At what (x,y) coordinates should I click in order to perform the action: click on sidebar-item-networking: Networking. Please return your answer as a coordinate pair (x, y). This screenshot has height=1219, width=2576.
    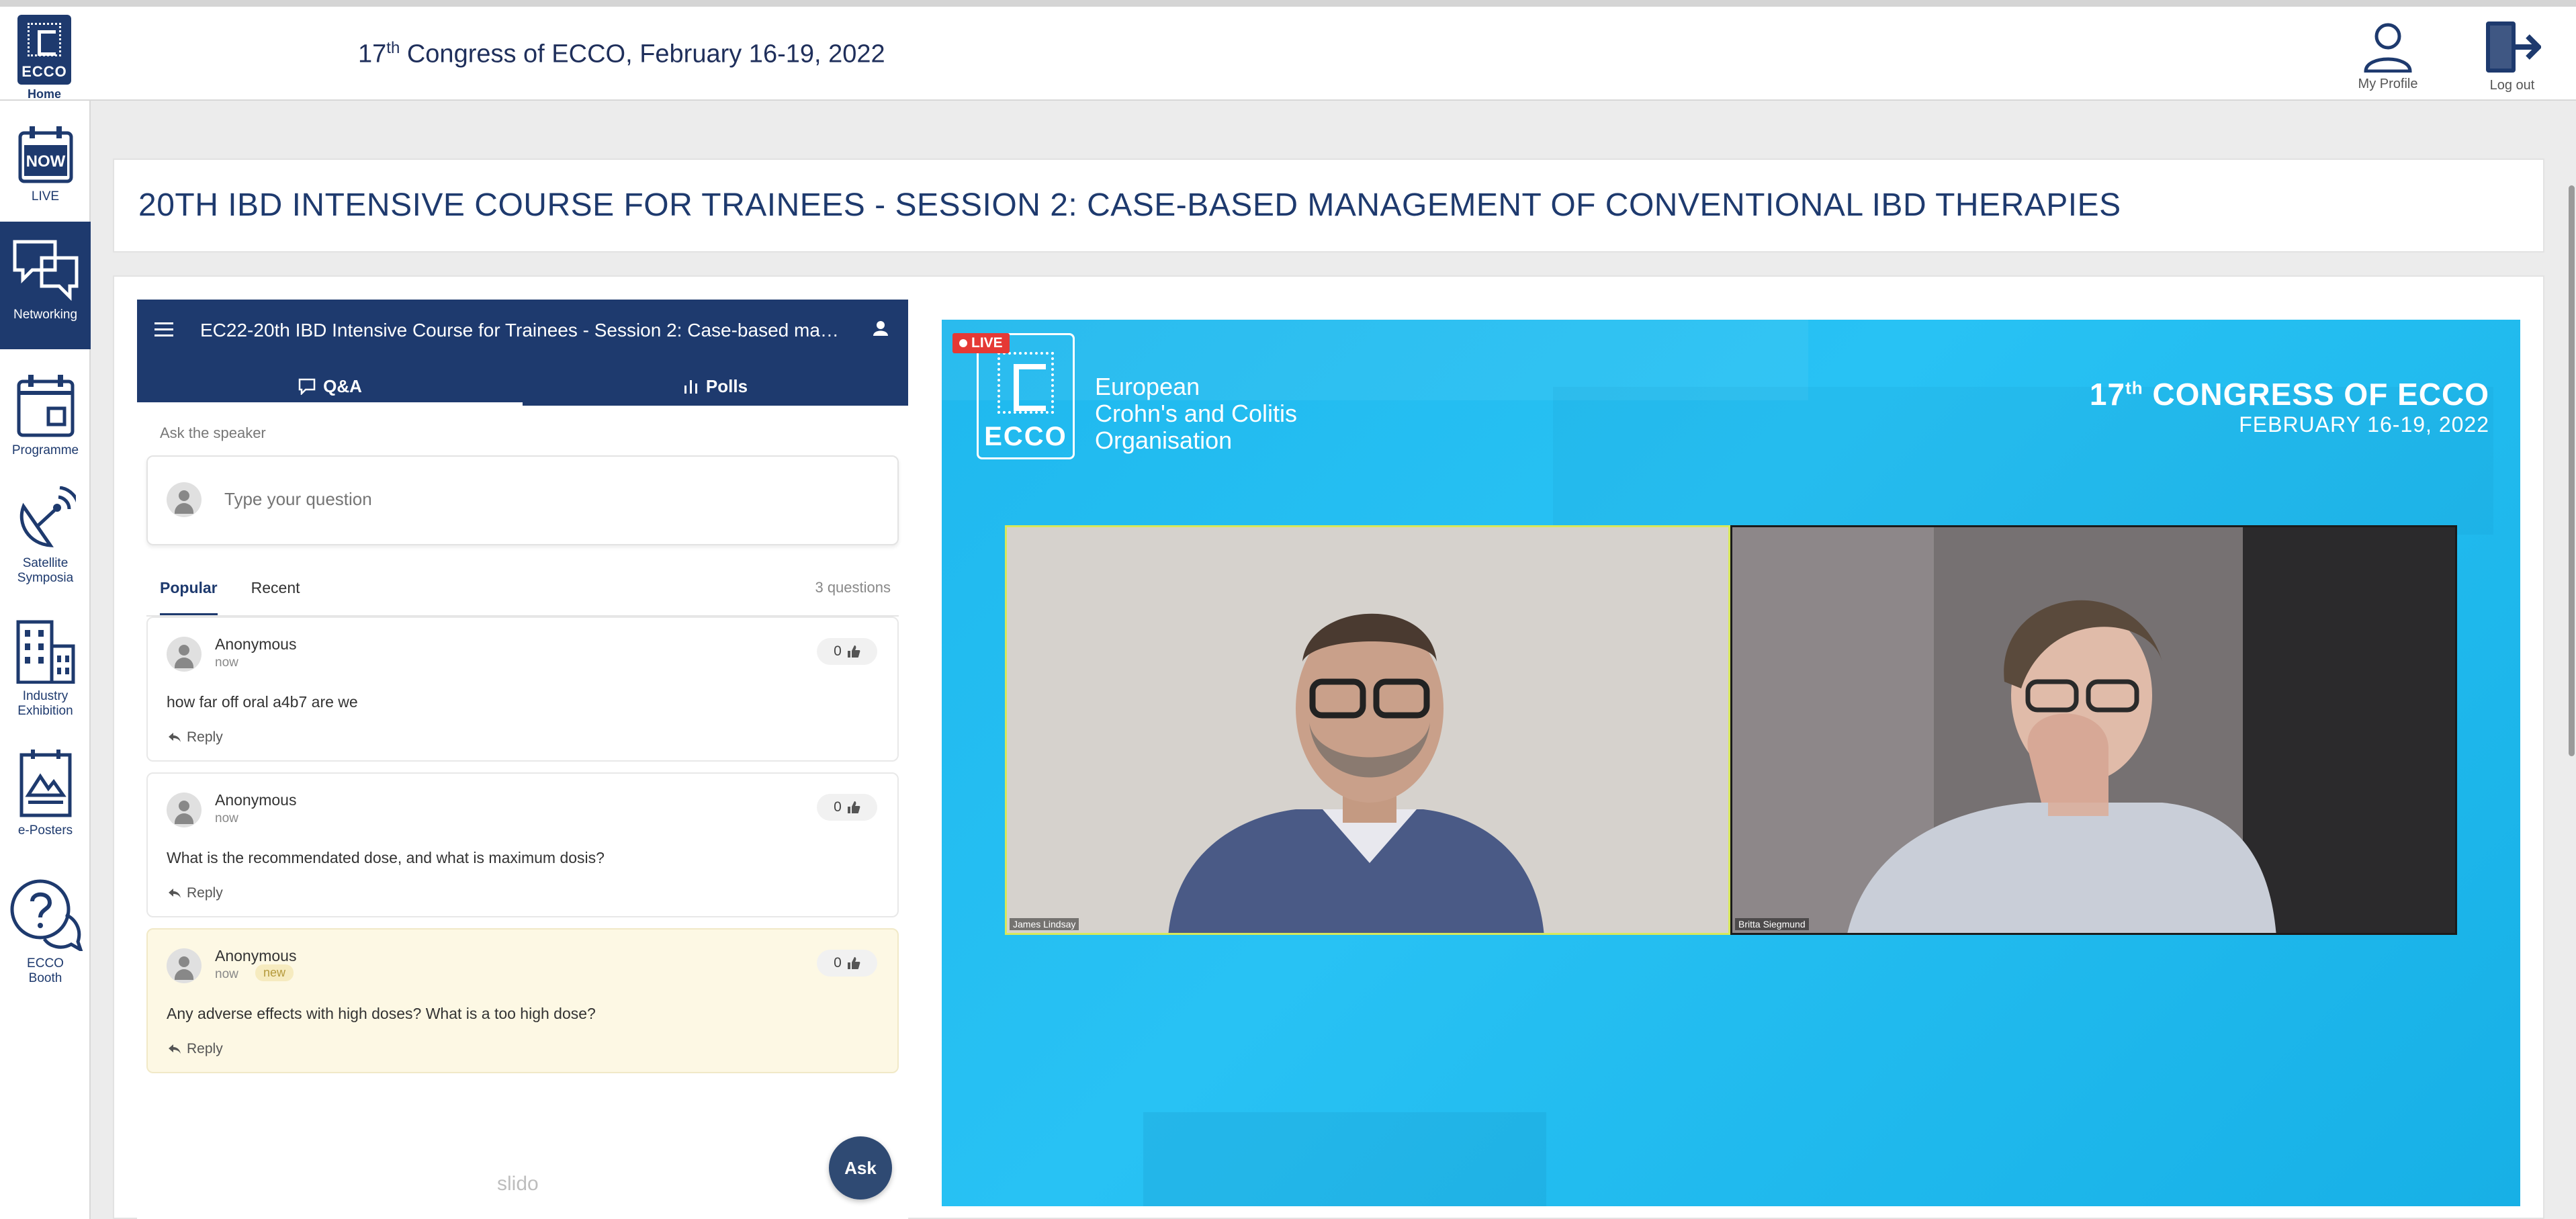
    Looking at the image, I should click on (46, 286).